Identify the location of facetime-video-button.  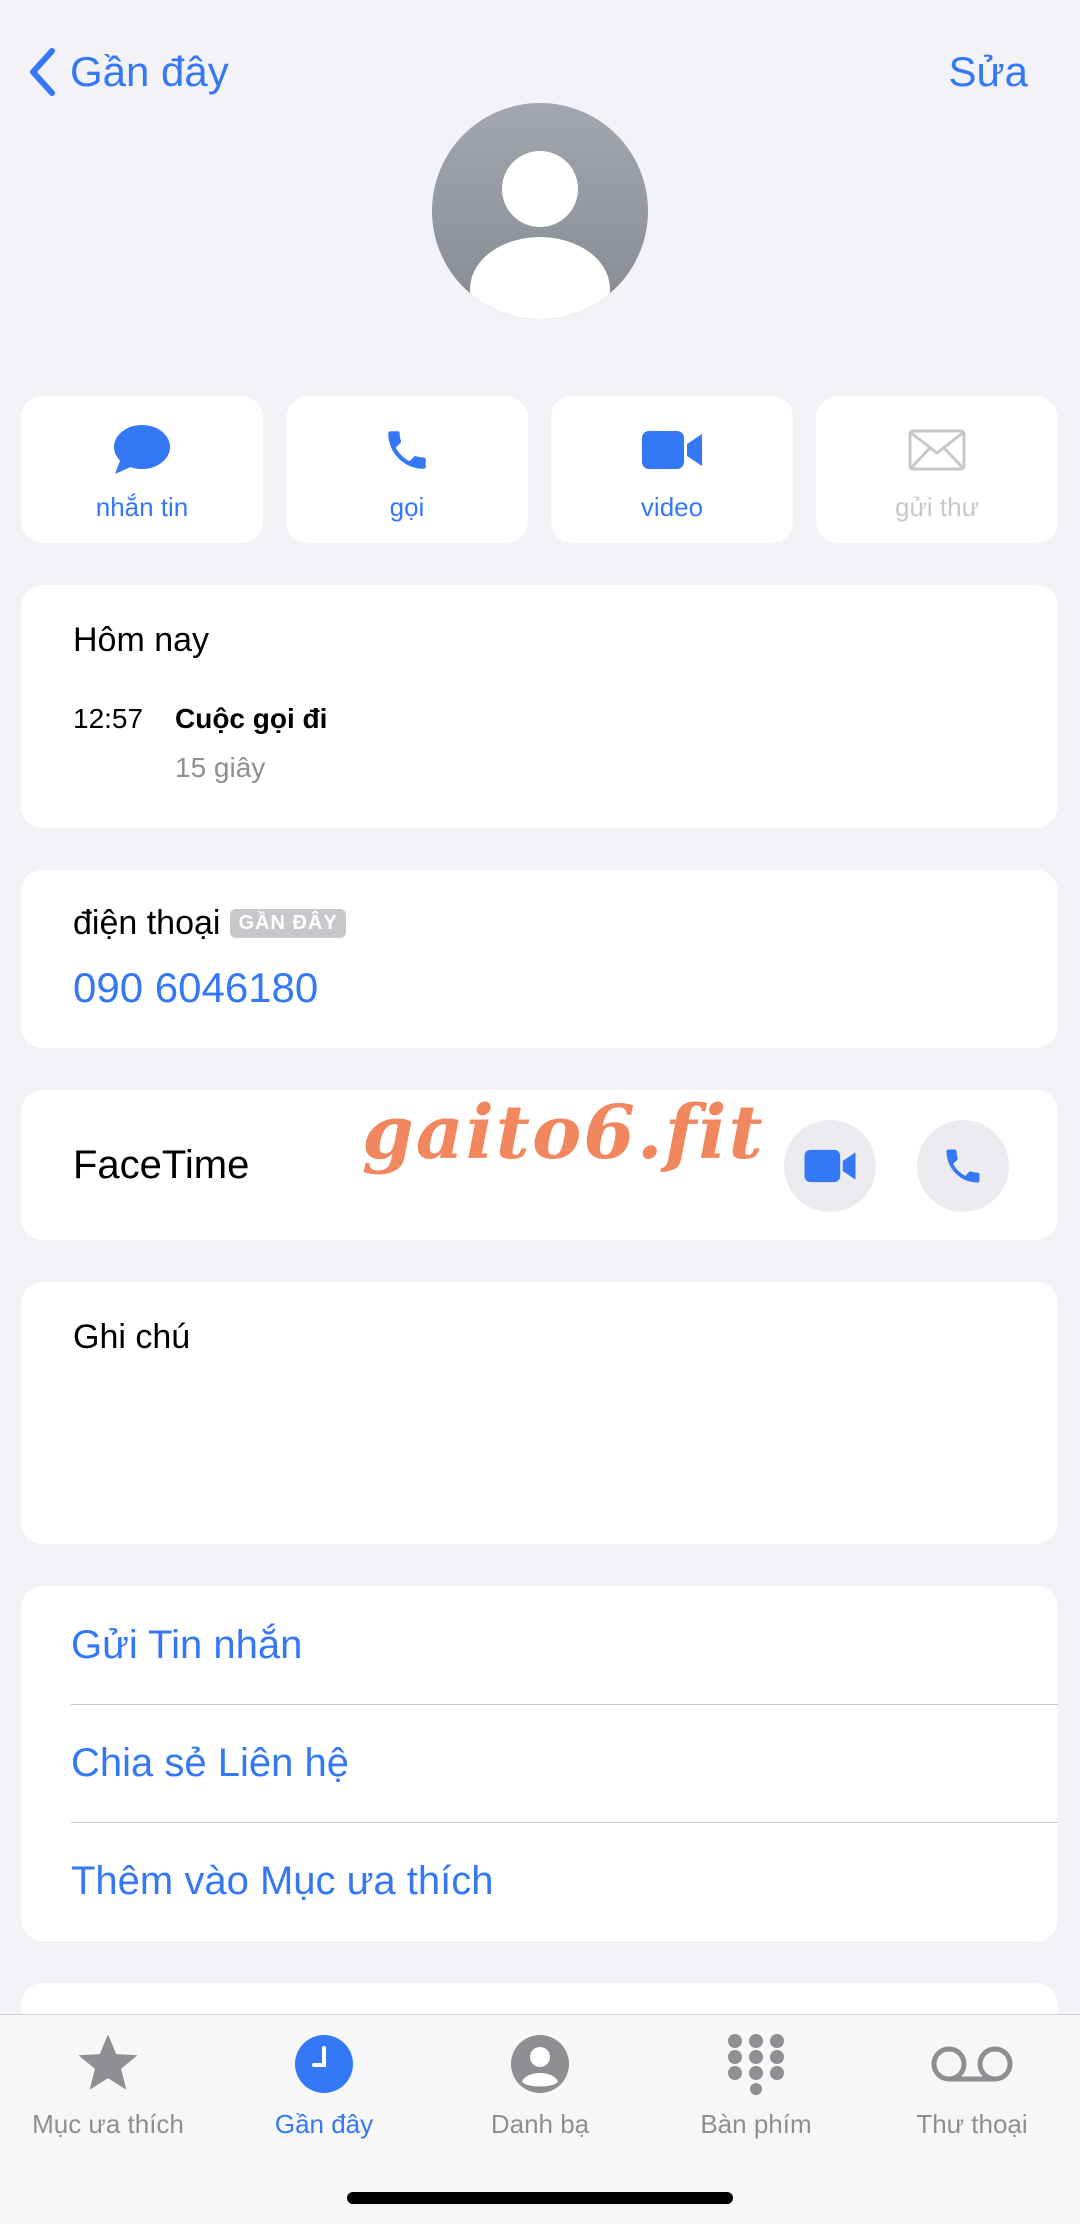
(830, 1166).